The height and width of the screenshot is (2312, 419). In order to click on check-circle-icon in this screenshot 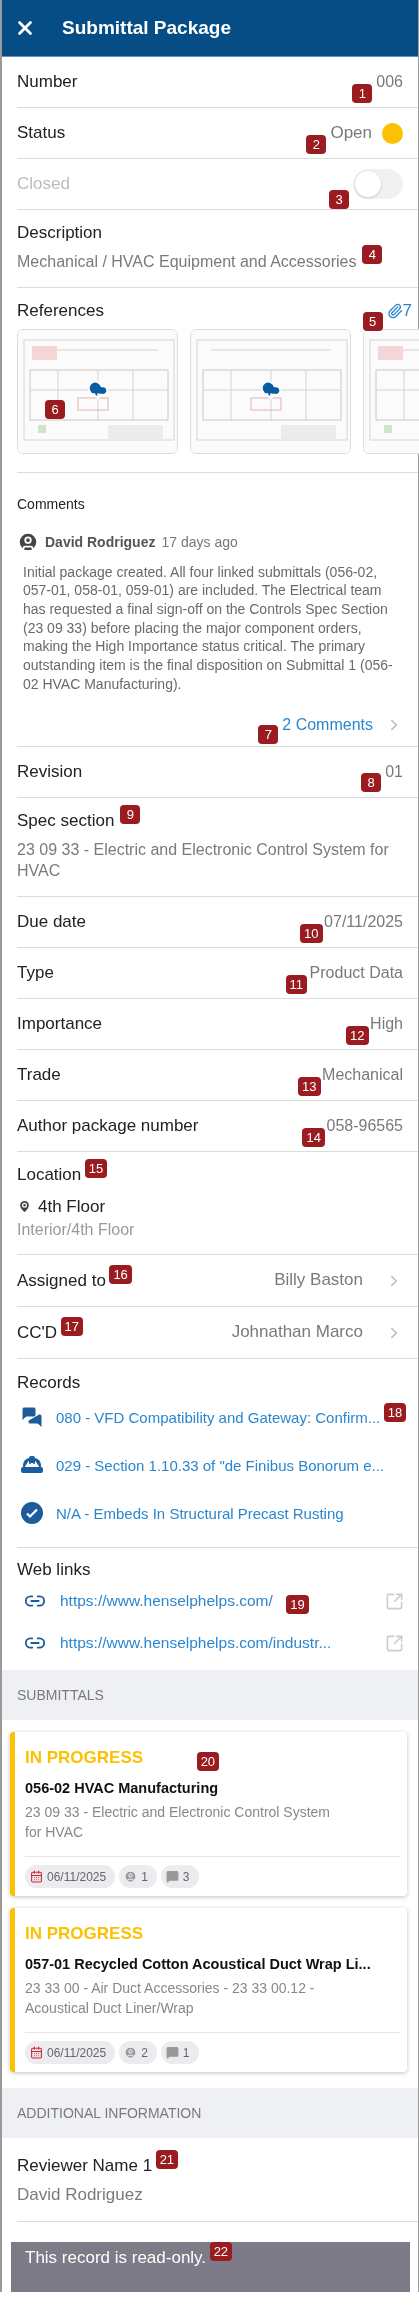, I will do `click(32, 1513)`.